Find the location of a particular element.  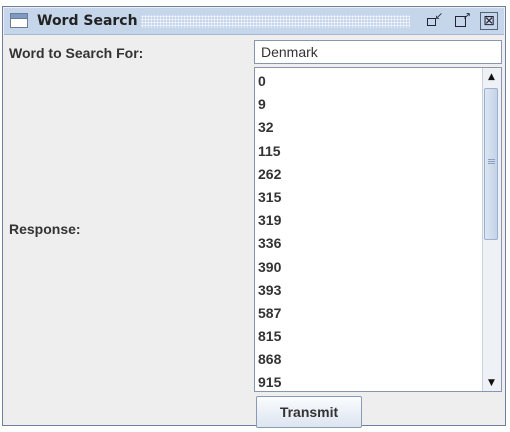

list-item: 815 is located at coordinates (369, 336).